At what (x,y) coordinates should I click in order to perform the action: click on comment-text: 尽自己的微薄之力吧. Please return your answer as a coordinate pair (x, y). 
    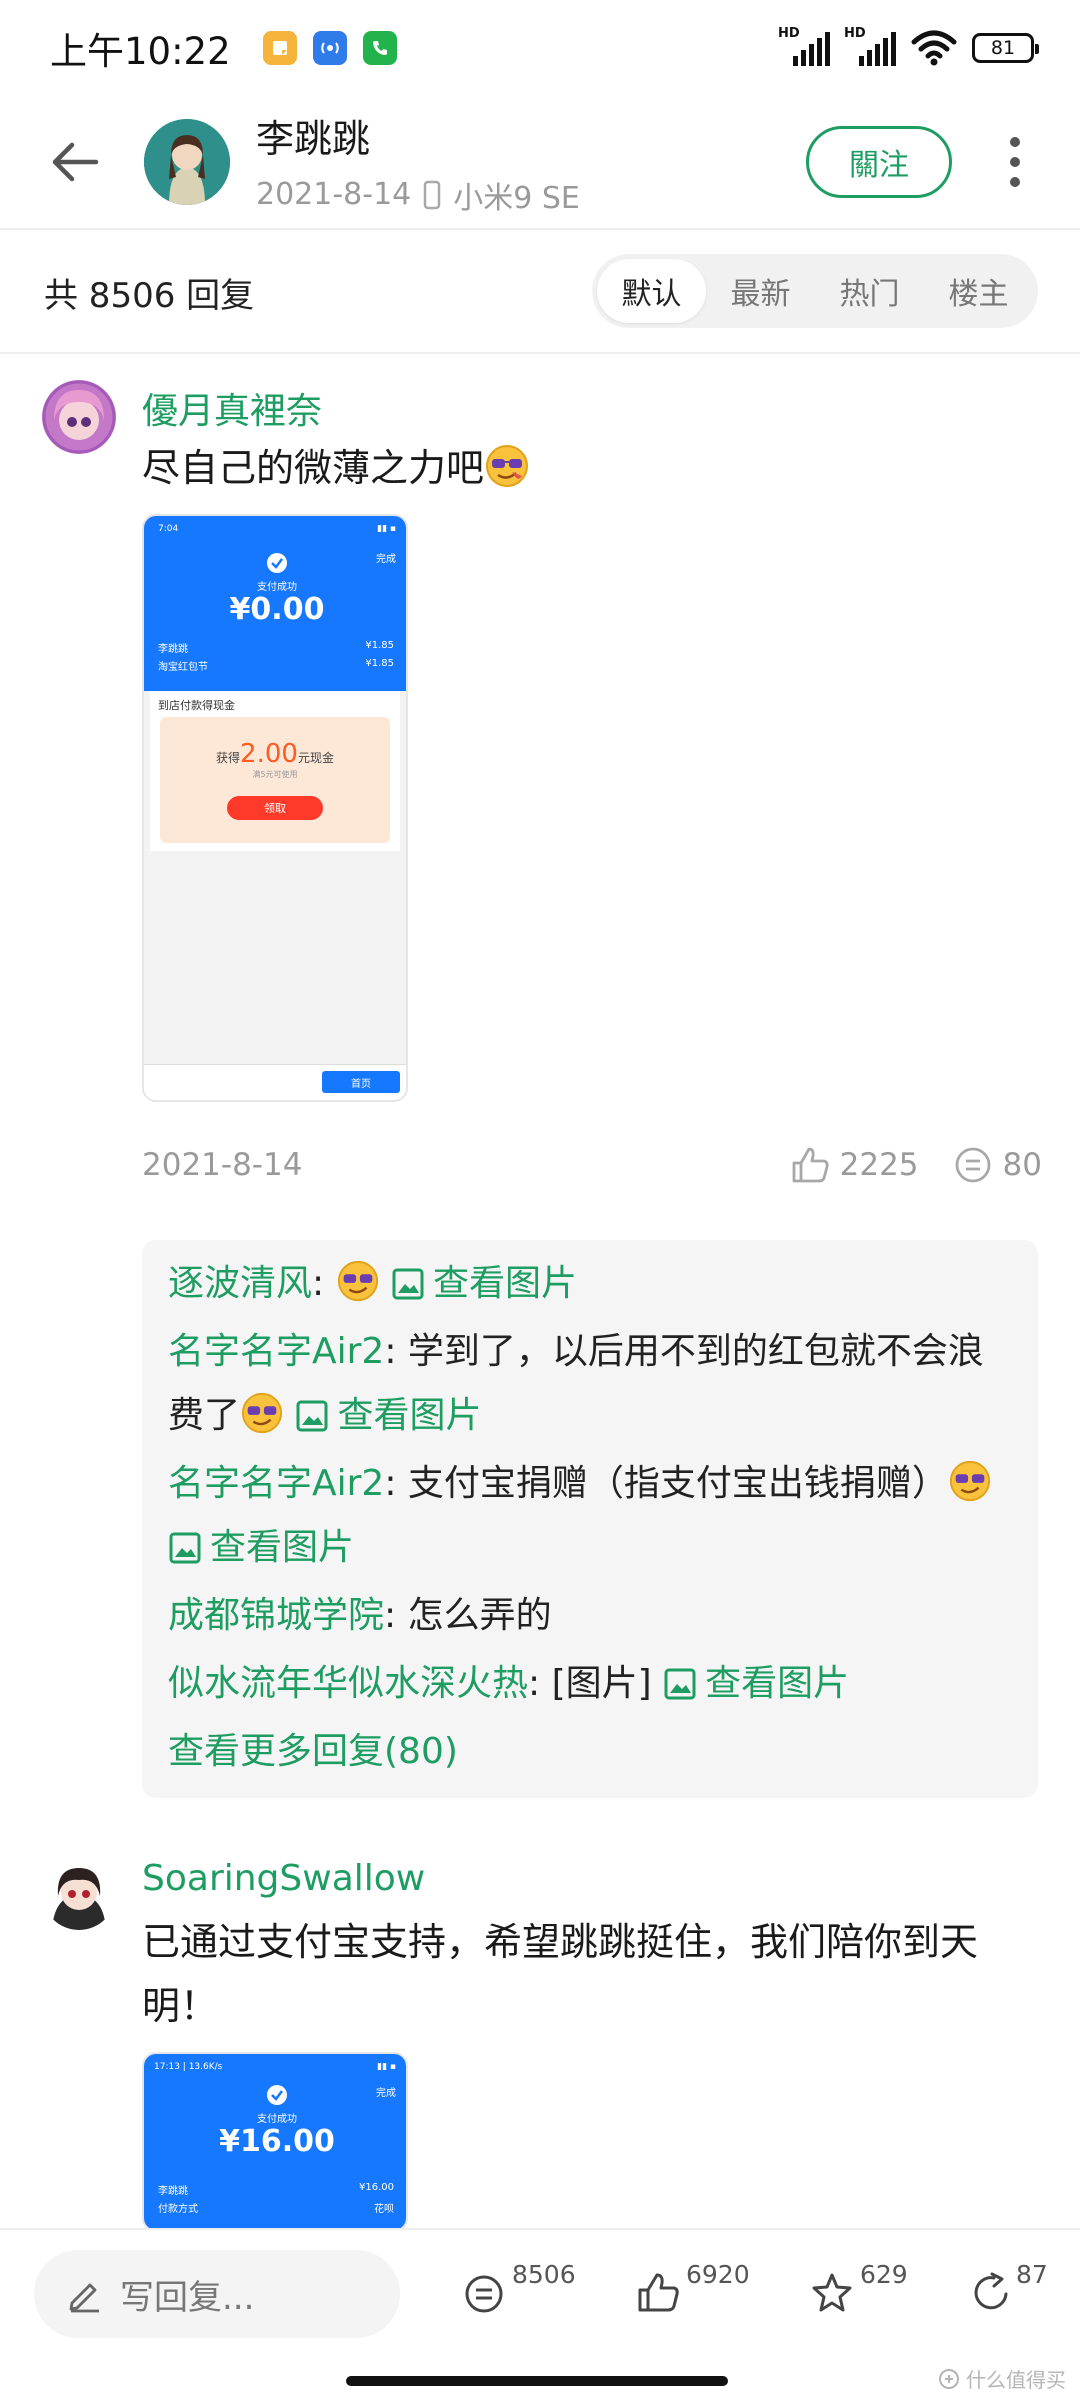
    Looking at the image, I should click on (582, 468).